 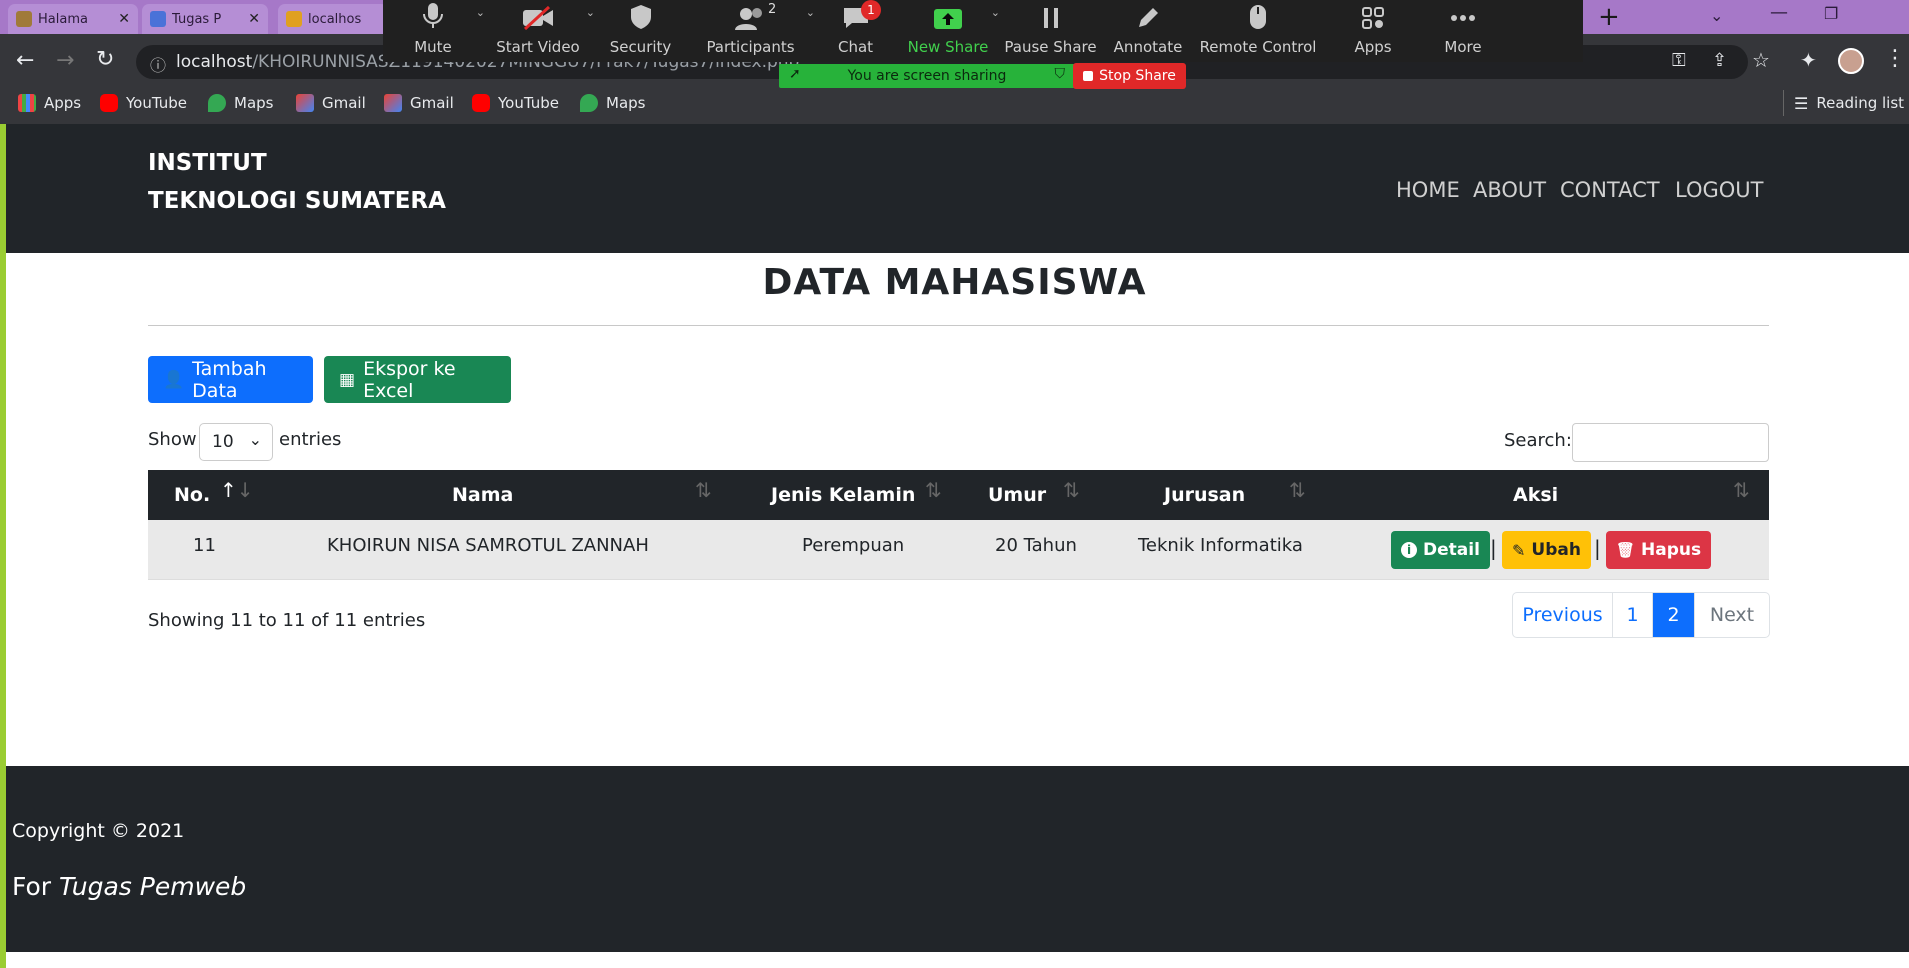 What do you see at coordinates (1538, 440) in the screenshot?
I see `search-label: Search:` at bounding box center [1538, 440].